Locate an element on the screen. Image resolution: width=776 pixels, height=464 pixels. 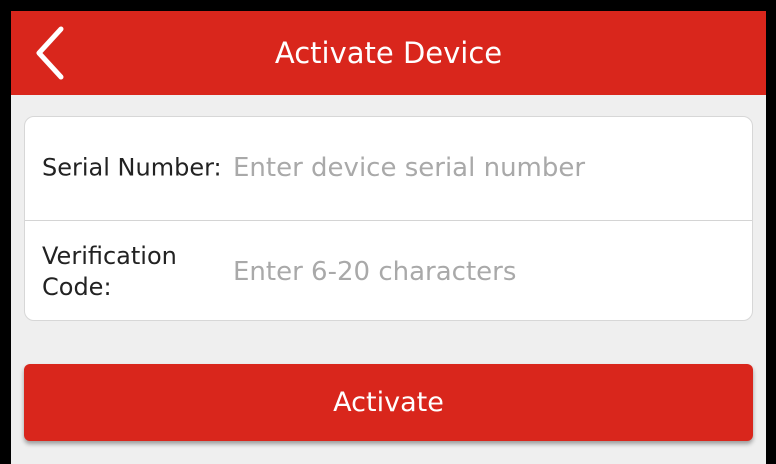
page-title: Activate Device is located at coordinates (388, 53).